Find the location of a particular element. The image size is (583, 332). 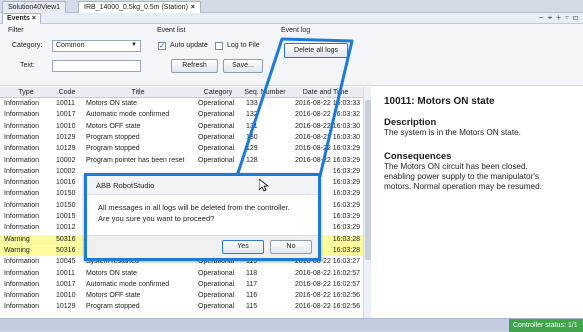

yes-button: Yes is located at coordinates (243, 247).